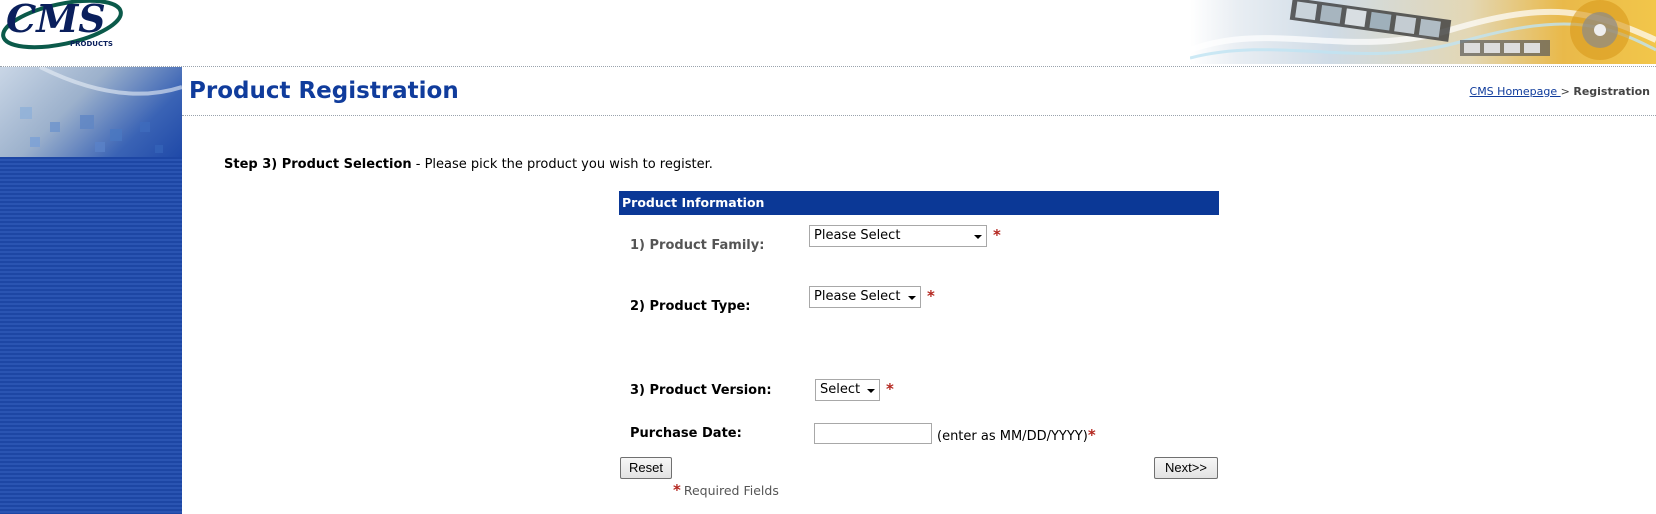 Image resolution: width=1656 pixels, height=514 pixels. Describe the element at coordinates (56, 20) in the screenshot. I see `logo-text: CMS` at that location.